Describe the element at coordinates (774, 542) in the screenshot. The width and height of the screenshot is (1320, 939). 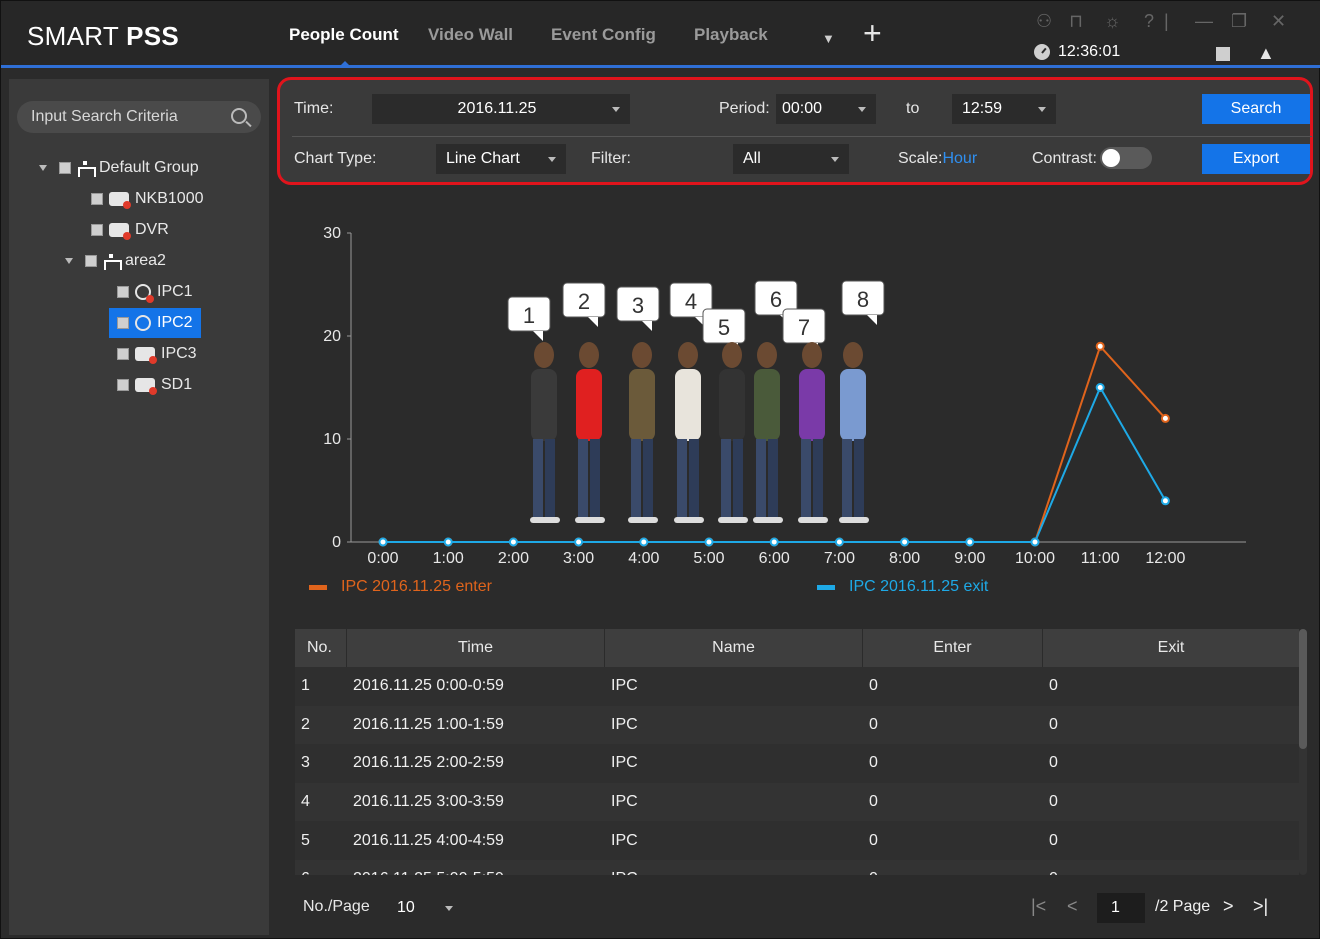
I see `data-point` at that location.